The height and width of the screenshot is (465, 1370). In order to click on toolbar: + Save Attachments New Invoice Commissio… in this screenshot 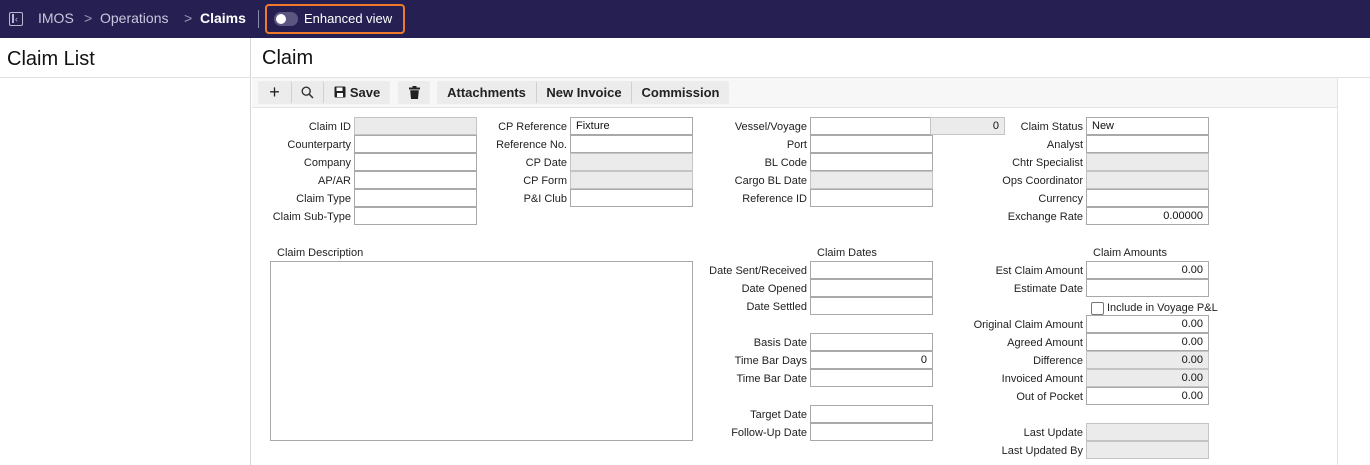, I will do `click(794, 93)`.